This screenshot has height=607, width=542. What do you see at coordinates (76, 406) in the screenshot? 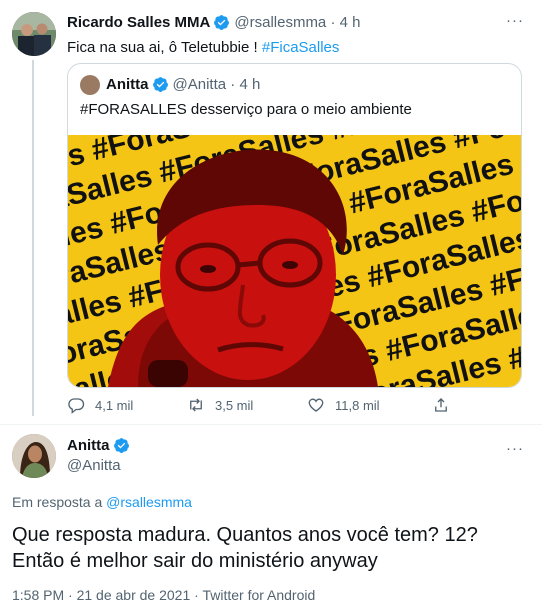
I see `reply-icon` at bounding box center [76, 406].